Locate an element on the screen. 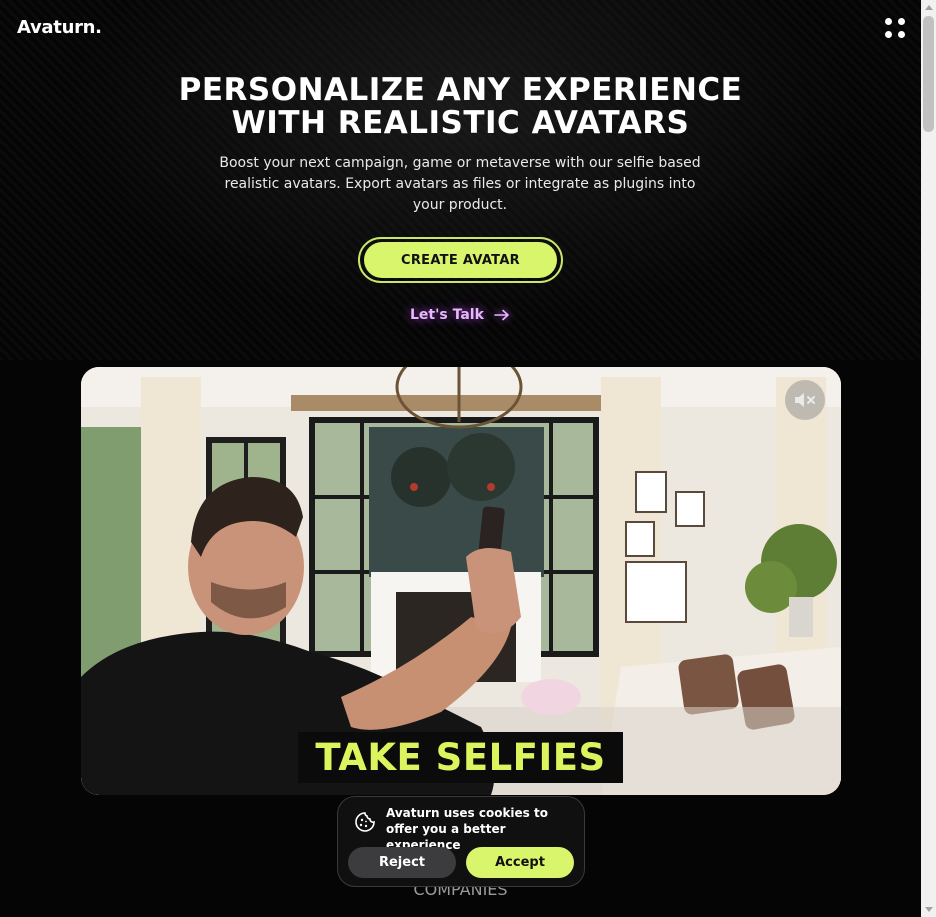  lets-talk-link: Let's Talk is located at coordinates (460, 315).